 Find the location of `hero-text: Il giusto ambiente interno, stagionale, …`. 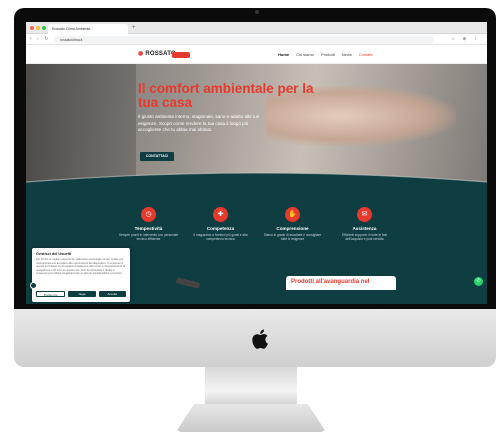

hero-text: Il giusto ambiente interno, stagionale, … is located at coordinates (199, 123).